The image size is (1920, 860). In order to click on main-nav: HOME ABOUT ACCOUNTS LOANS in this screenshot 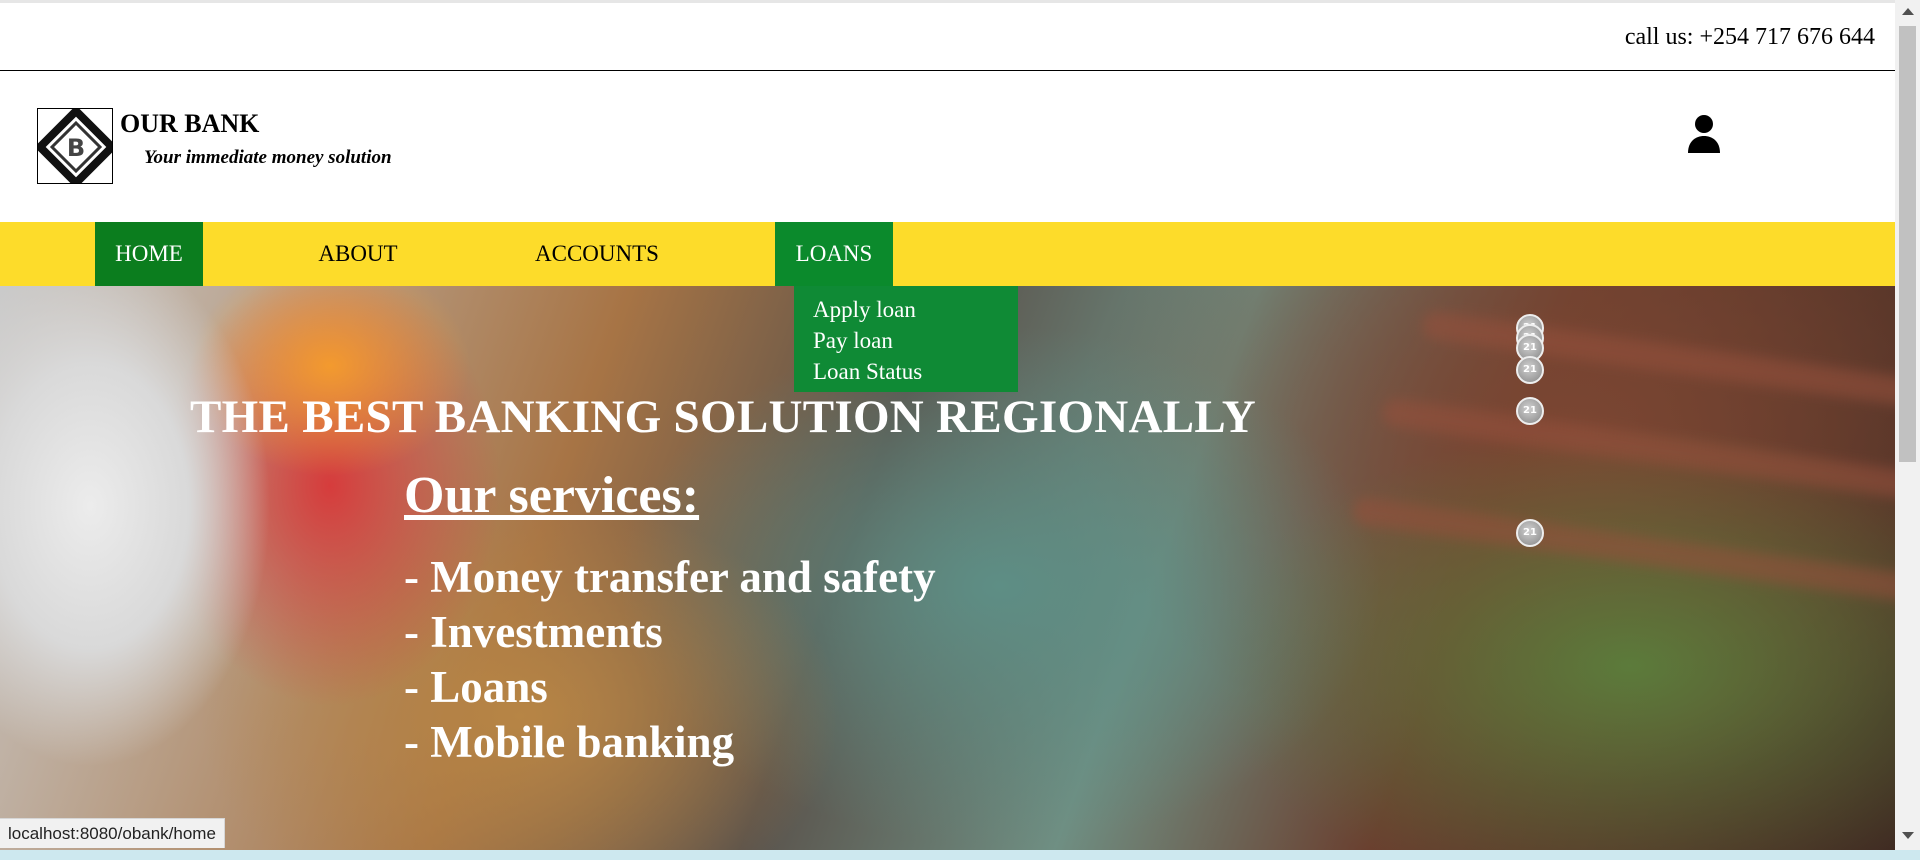, I will do `click(947, 254)`.